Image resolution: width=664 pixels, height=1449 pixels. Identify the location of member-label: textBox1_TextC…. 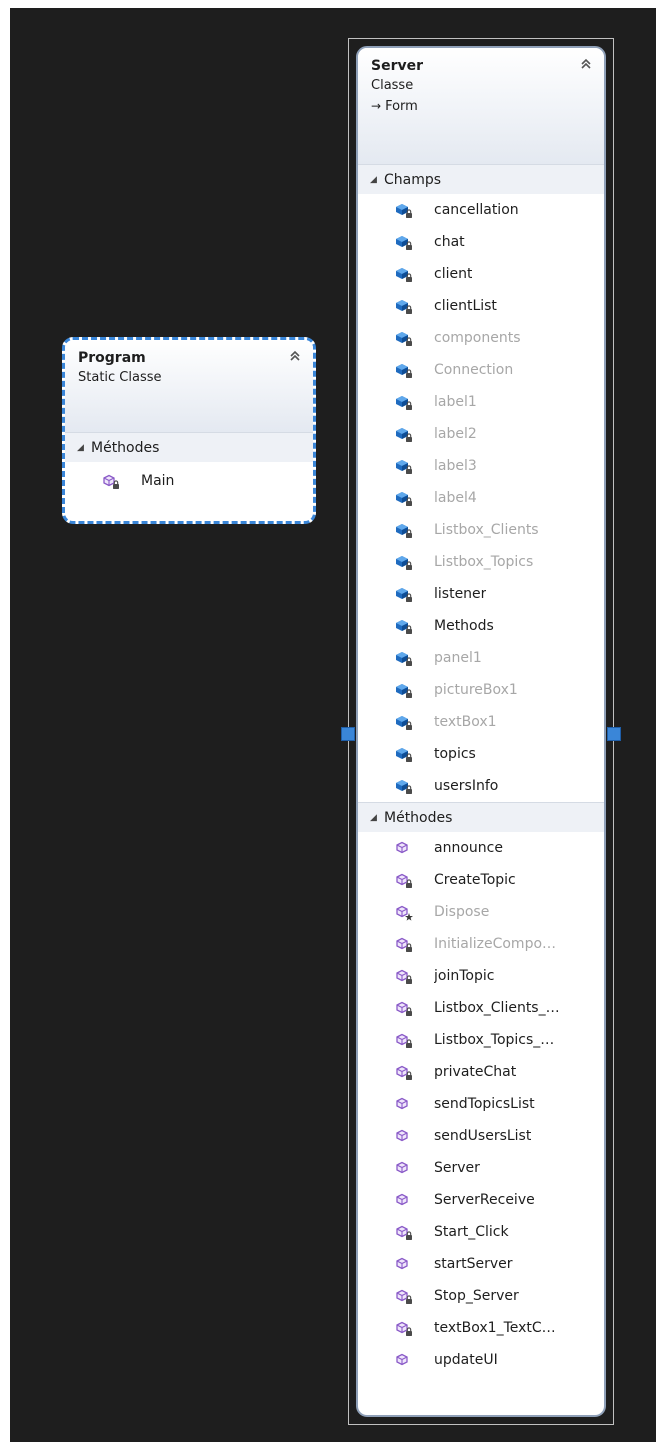
(495, 1328).